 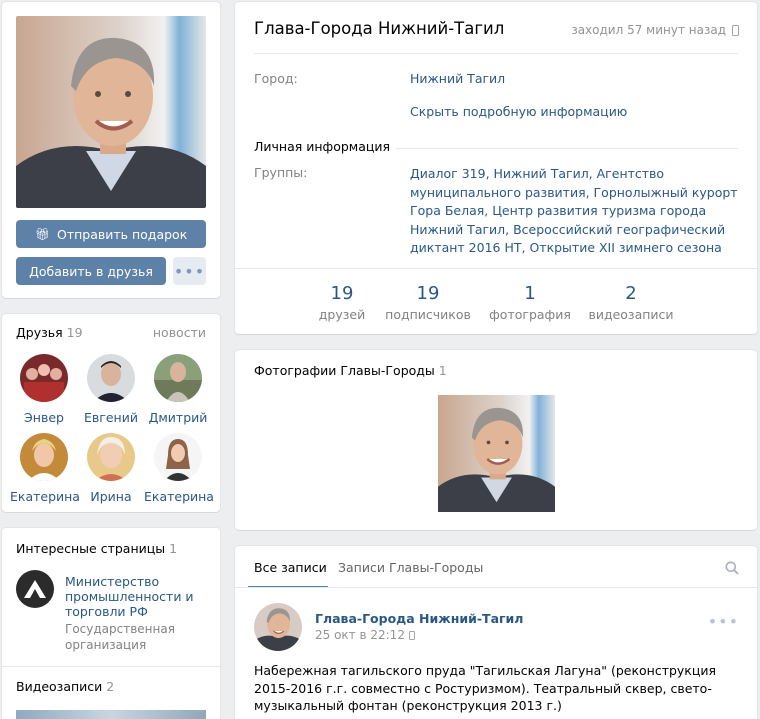 What do you see at coordinates (35, 589) in the screenshot?
I see `ministry-logo-icon` at bounding box center [35, 589].